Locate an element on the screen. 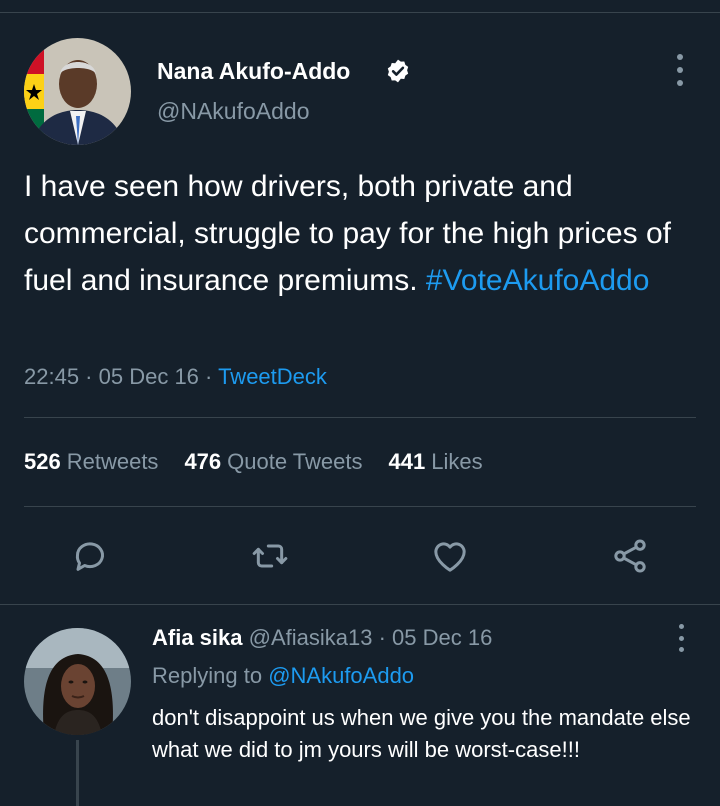 The height and width of the screenshot is (806, 720). thread-line is located at coordinates (77, 773).